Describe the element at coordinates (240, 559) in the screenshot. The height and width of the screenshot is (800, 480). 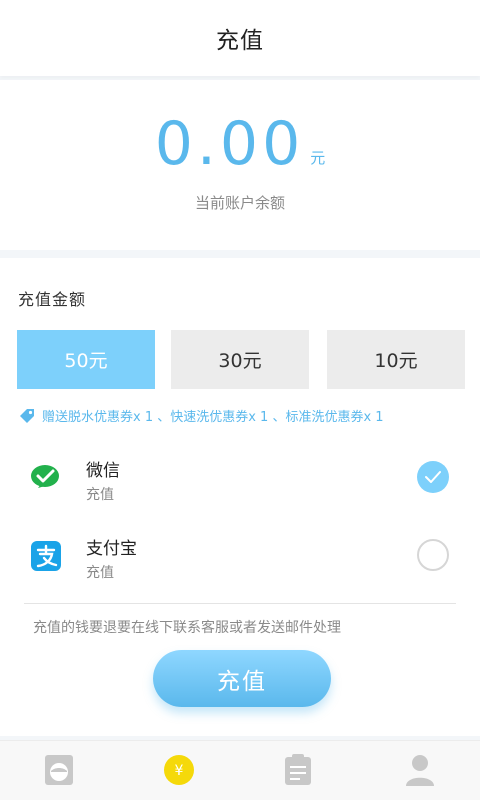
I see `payment-option-alipay: 支付宝 充值` at that location.